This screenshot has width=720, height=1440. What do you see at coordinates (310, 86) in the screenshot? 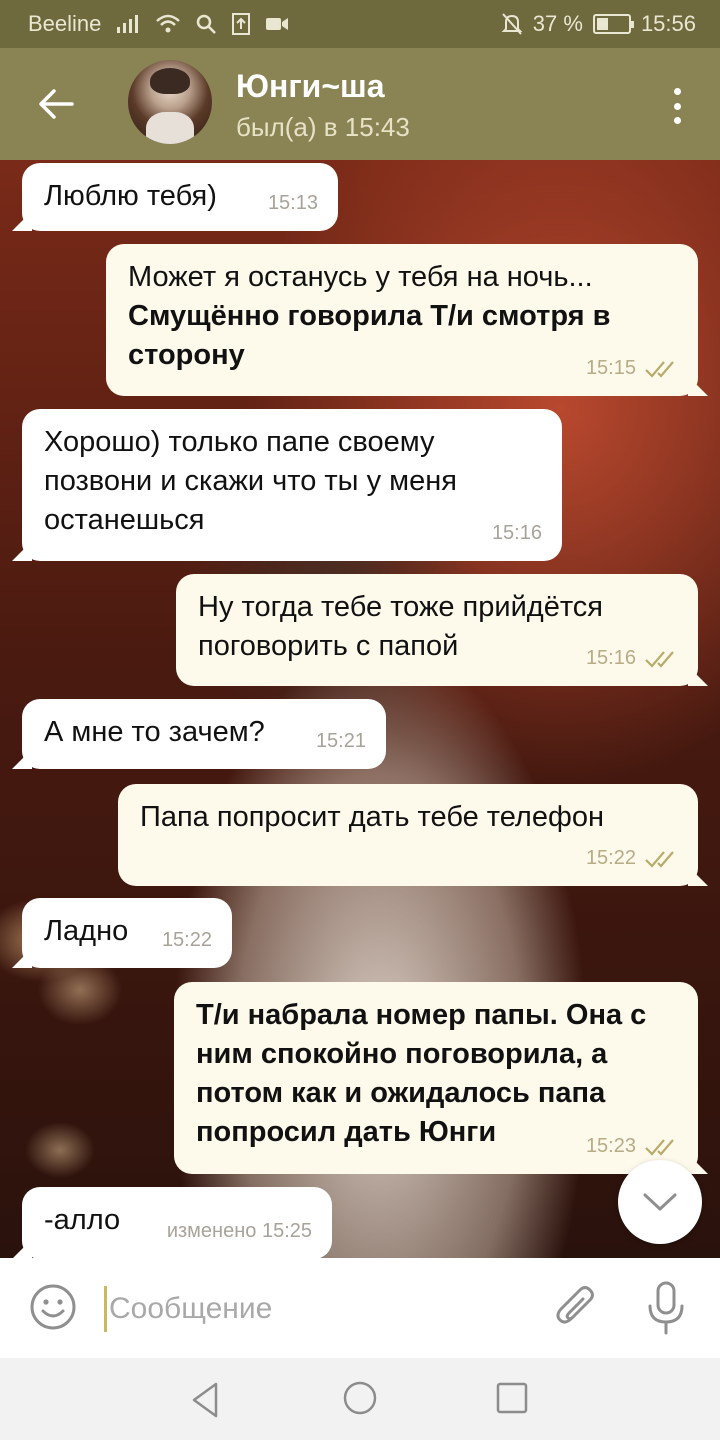
I see `contact-name: Юнги~ша` at bounding box center [310, 86].